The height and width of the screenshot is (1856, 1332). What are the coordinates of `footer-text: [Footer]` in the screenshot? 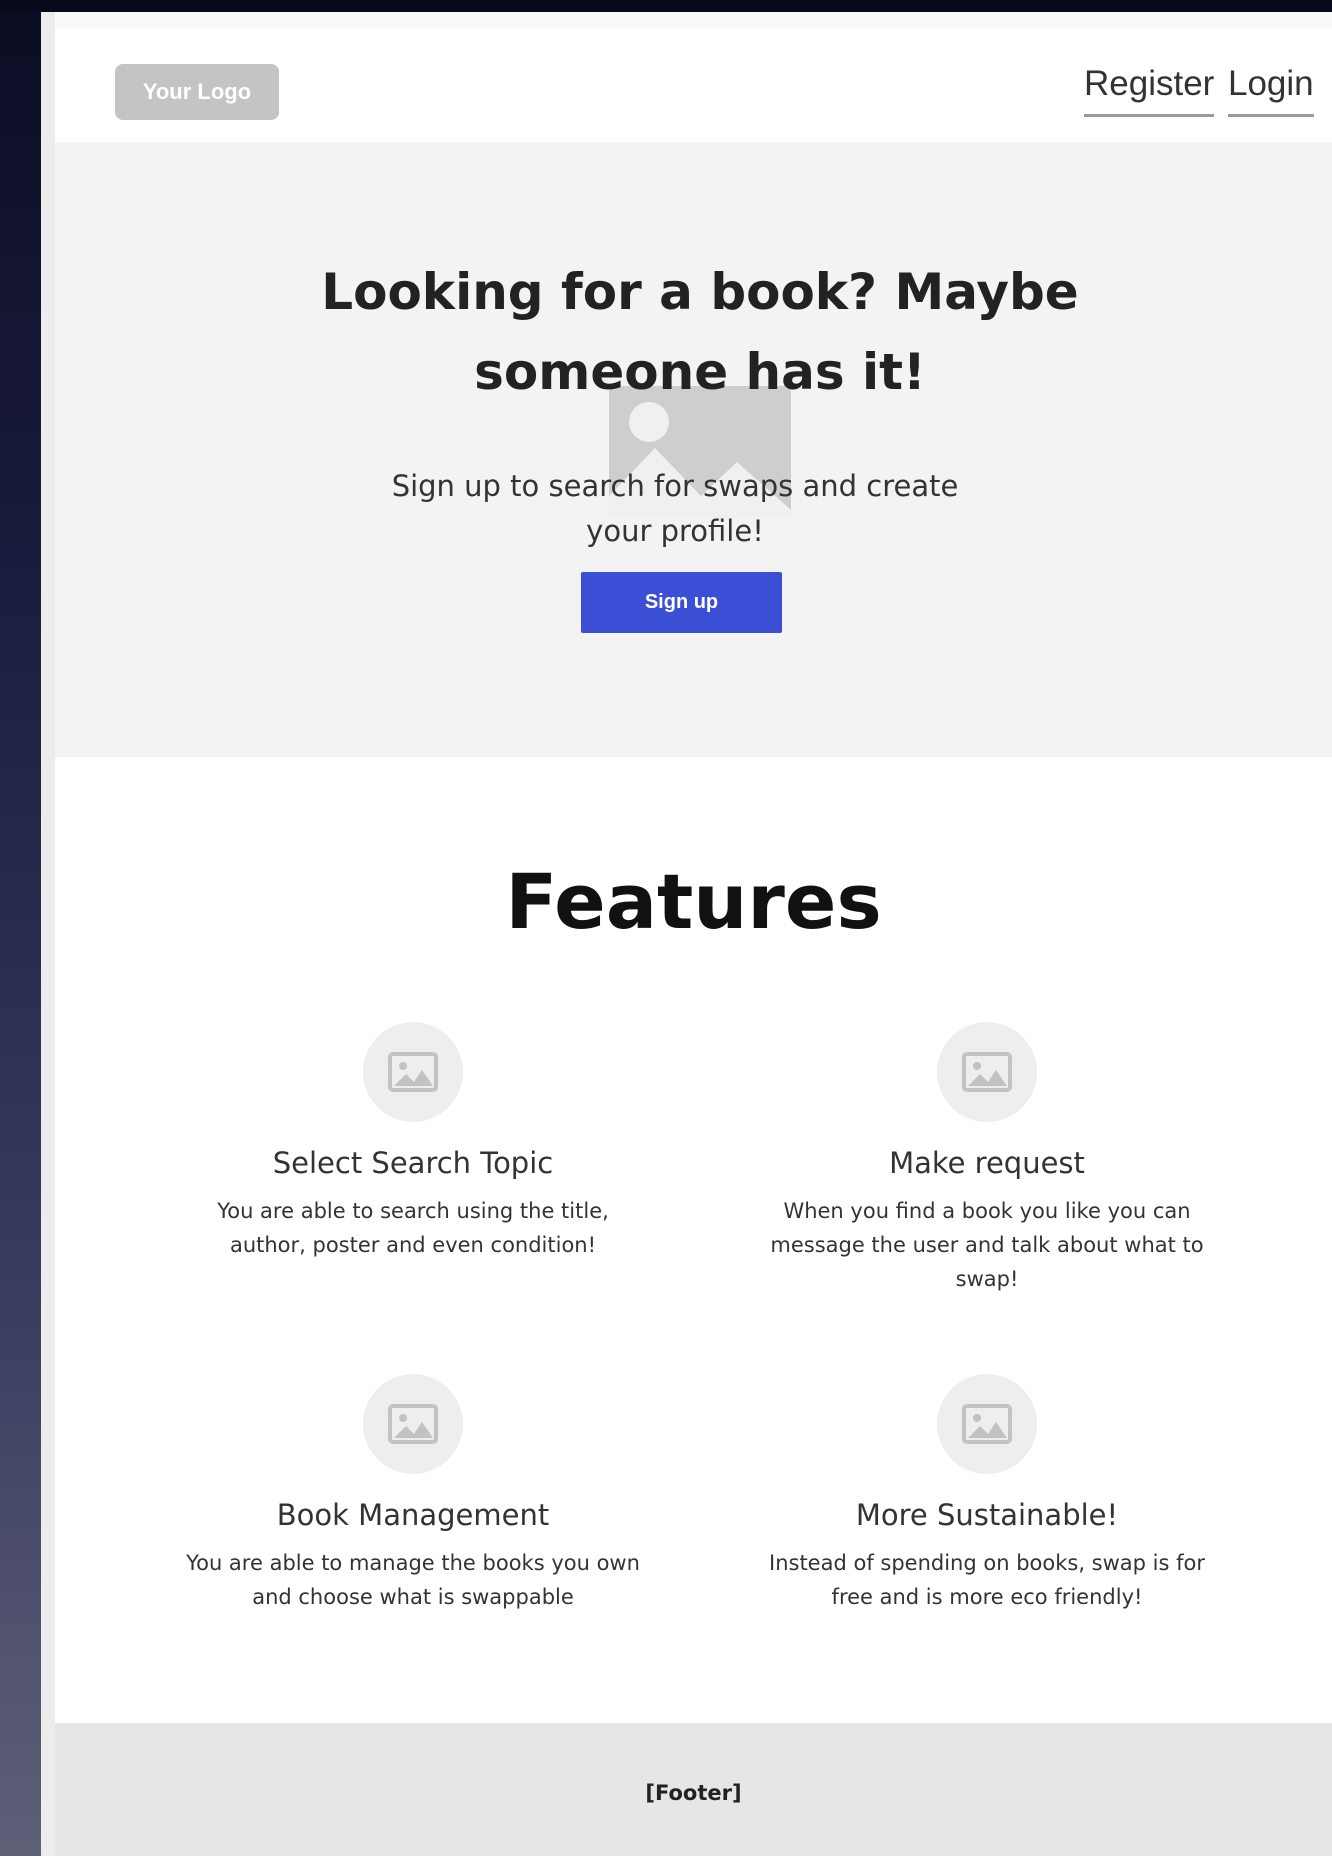 It's located at (693, 1793).